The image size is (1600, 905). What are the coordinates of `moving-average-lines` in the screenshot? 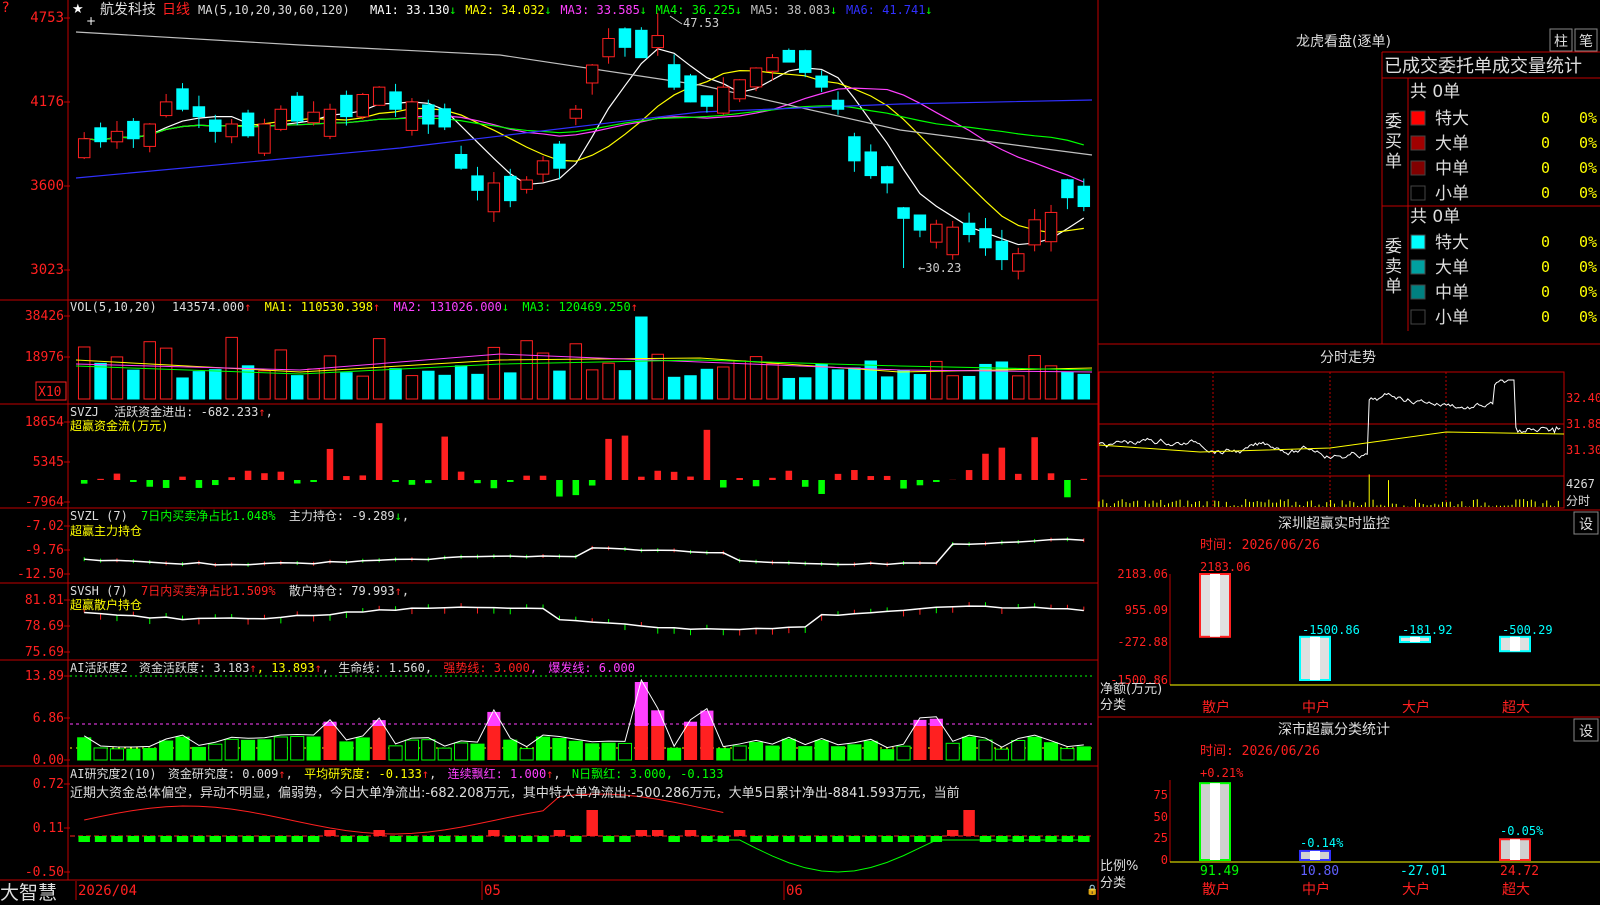 It's located at (584, 138).